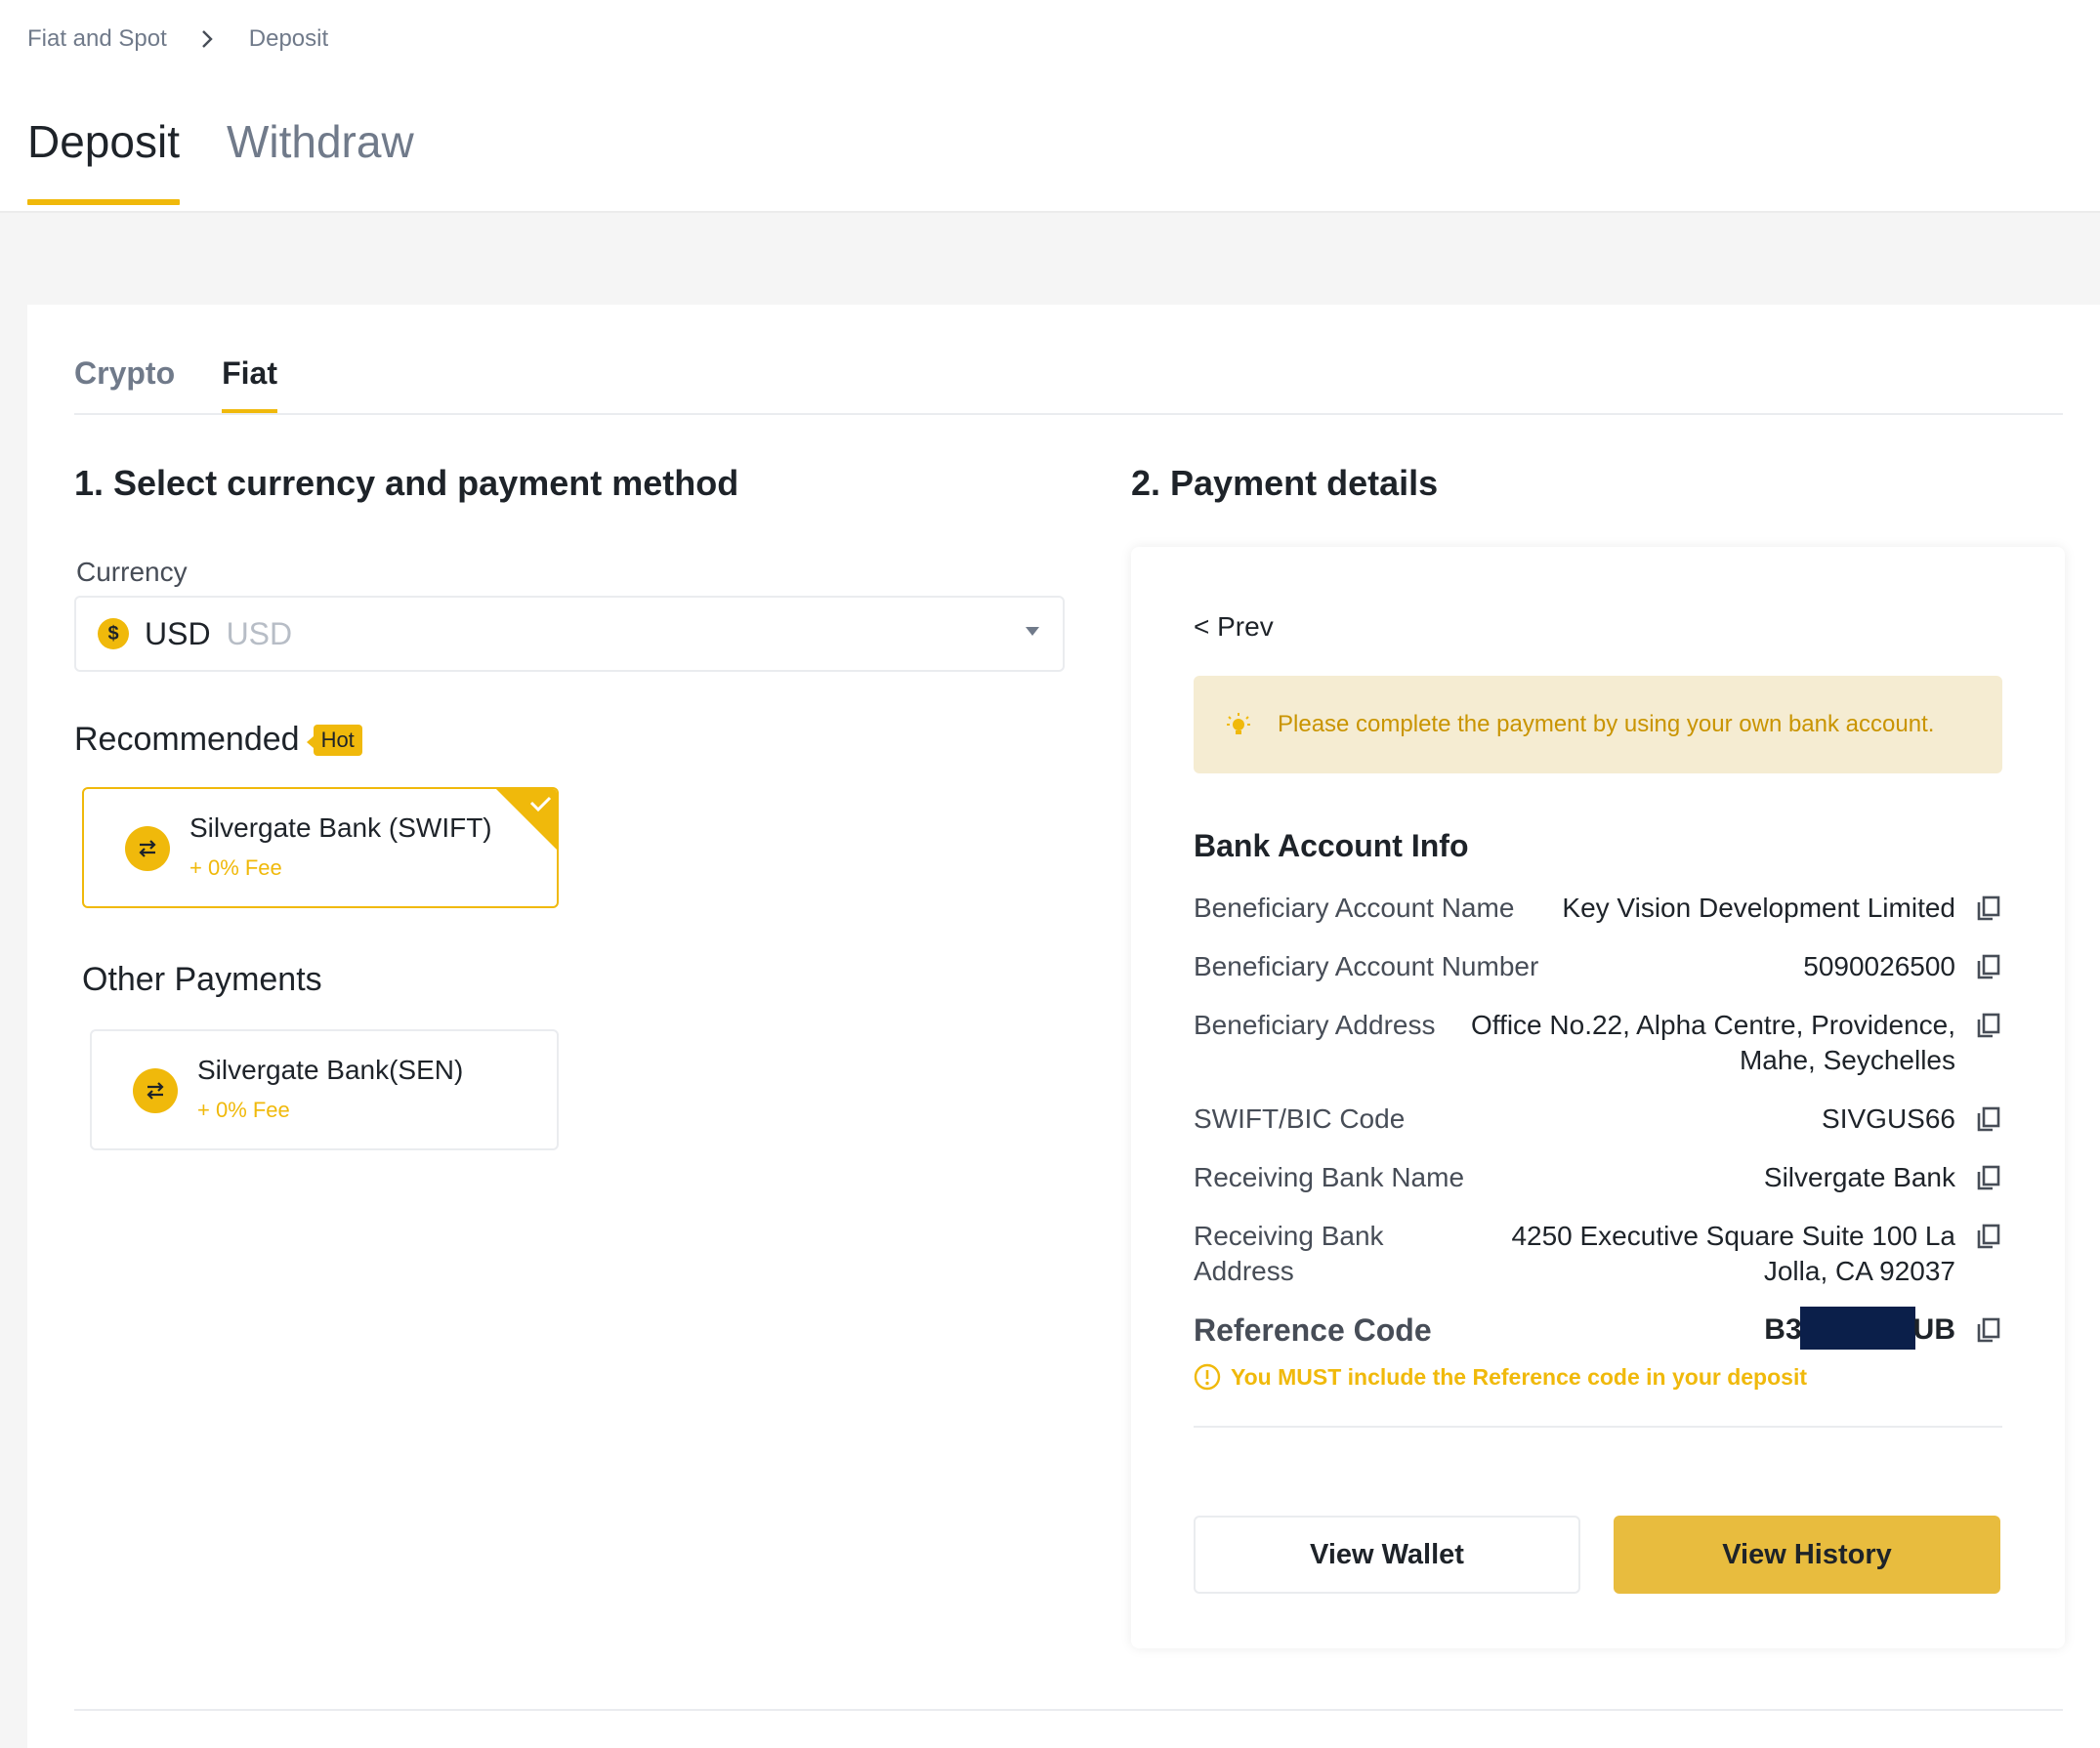 This screenshot has width=2100, height=1748. I want to click on tab-withdraw: Withdraw, so click(320, 158).